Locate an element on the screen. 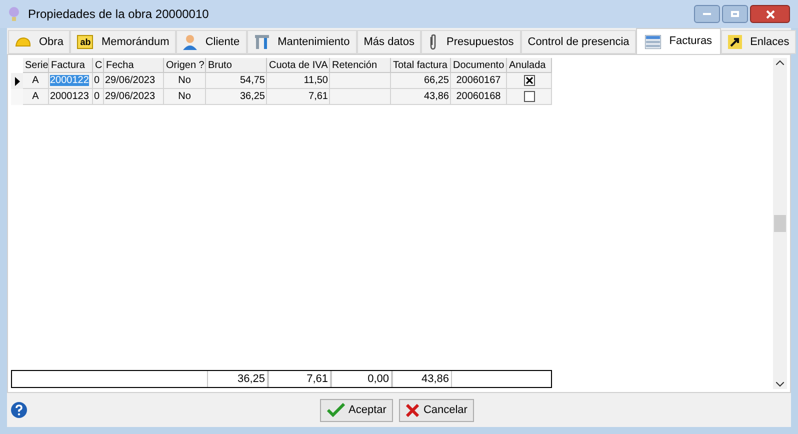 This screenshot has width=798, height=434. lightbulb-icon is located at coordinates (14, 14).